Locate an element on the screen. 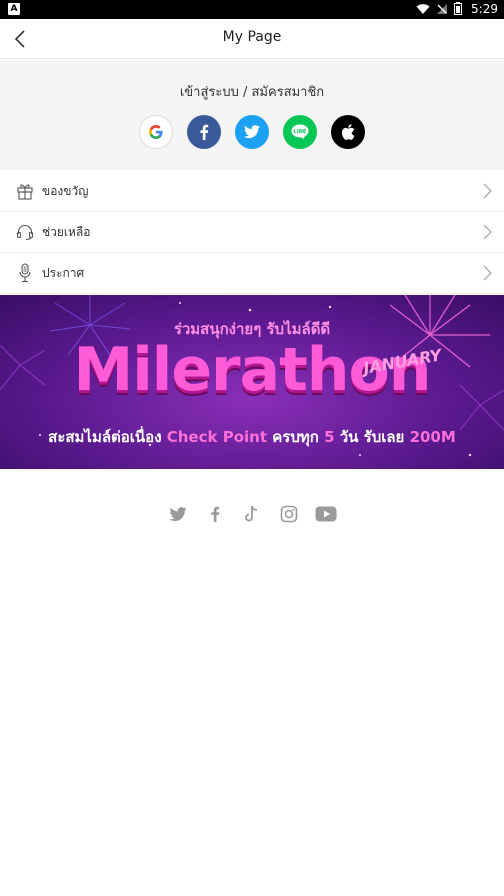  menu-item-announcement: ประกาศ is located at coordinates (252, 273).